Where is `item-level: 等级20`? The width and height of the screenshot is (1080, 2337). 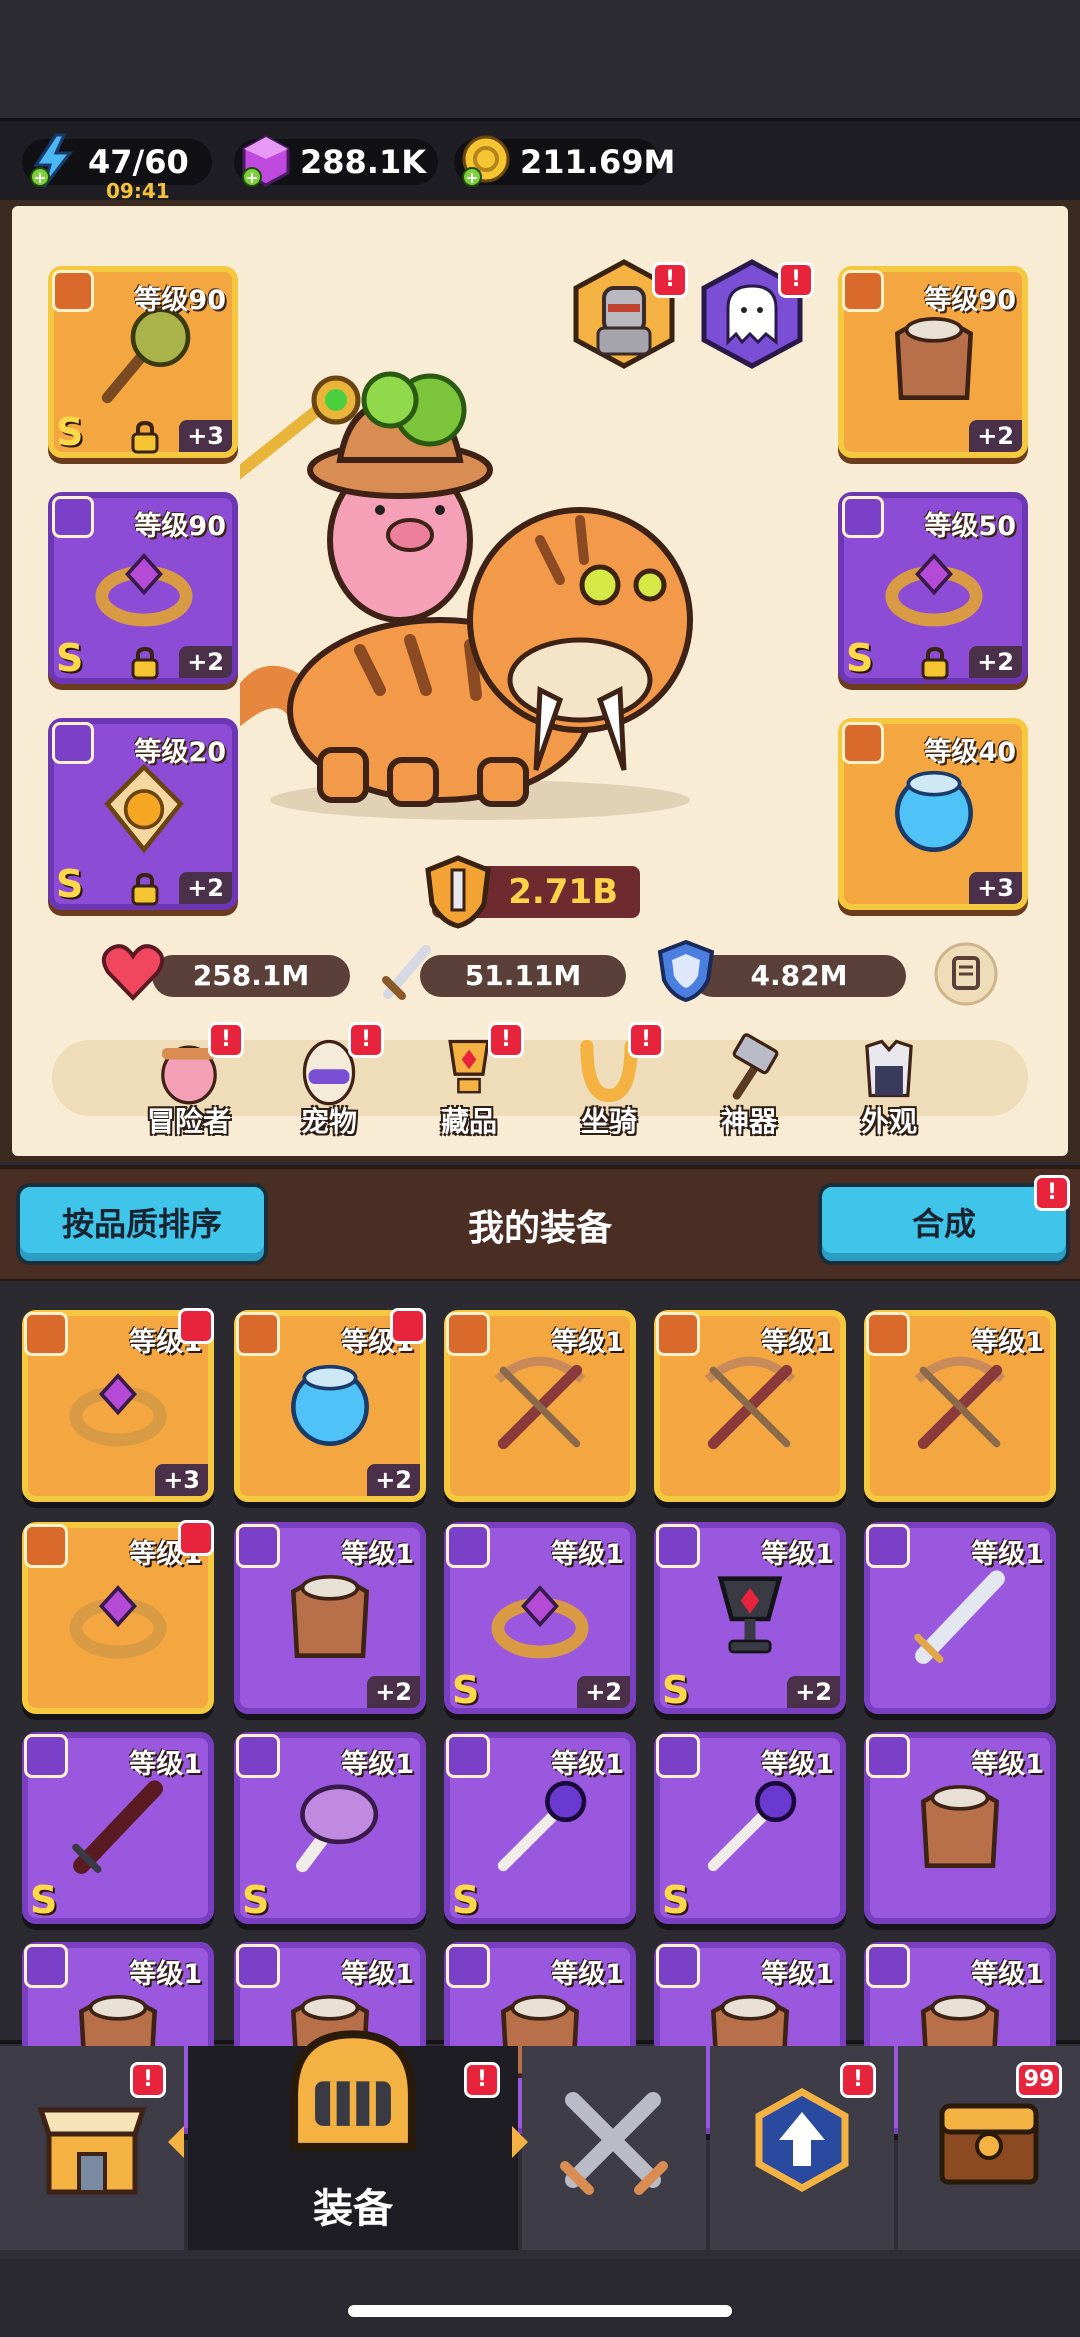
item-level: 等级20 is located at coordinates (180, 752).